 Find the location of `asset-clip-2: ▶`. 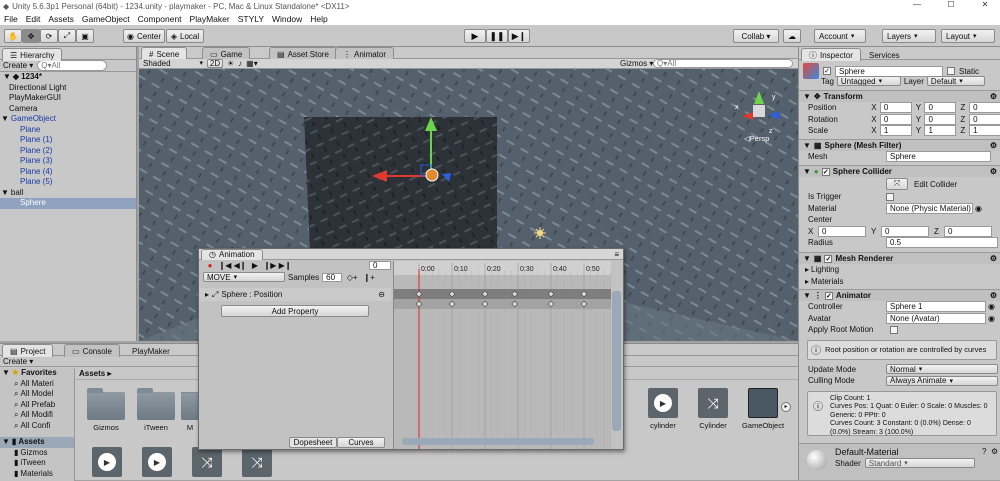

asset-clip-2: ▶ is located at coordinates (157, 464).